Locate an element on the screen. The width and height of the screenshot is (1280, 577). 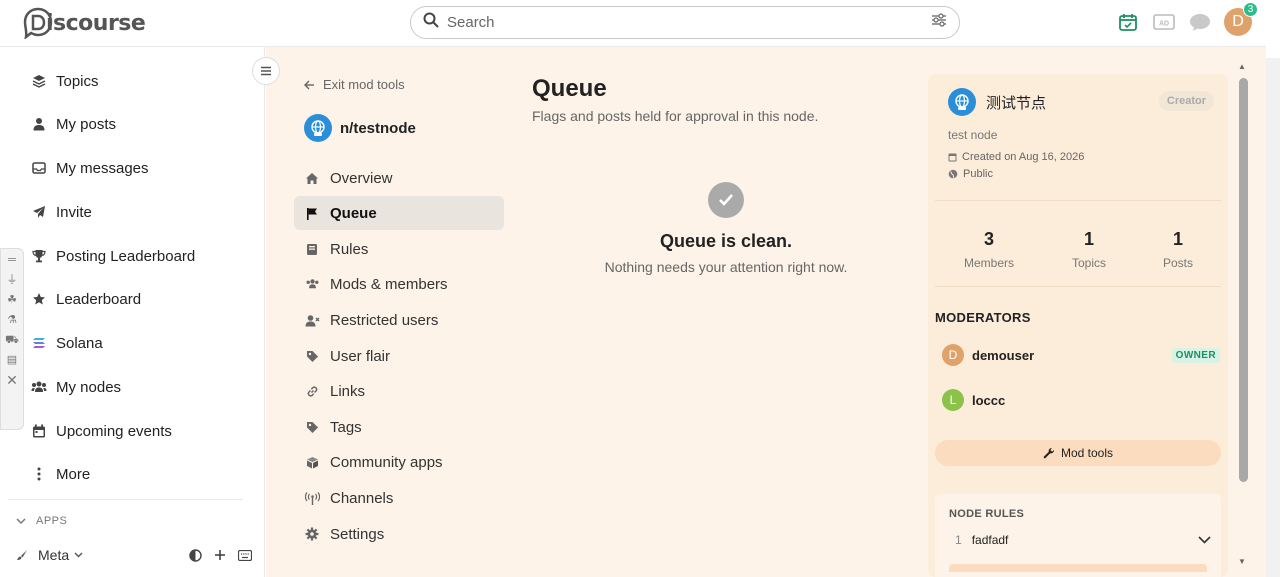
search-placeholder: Search is located at coordinates (471, 22).